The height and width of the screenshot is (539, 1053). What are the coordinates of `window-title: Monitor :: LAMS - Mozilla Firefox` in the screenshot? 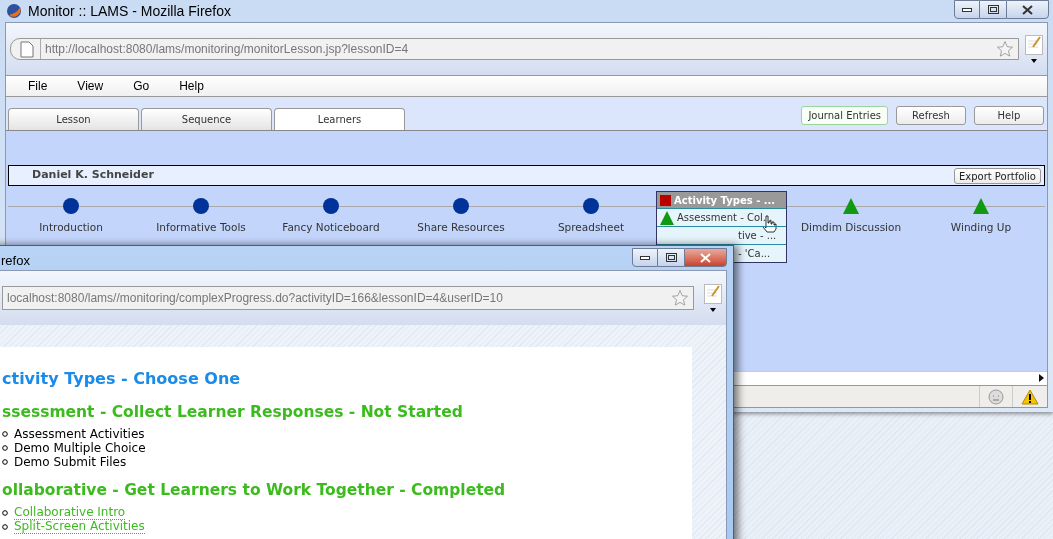 It's located at (130, 11).